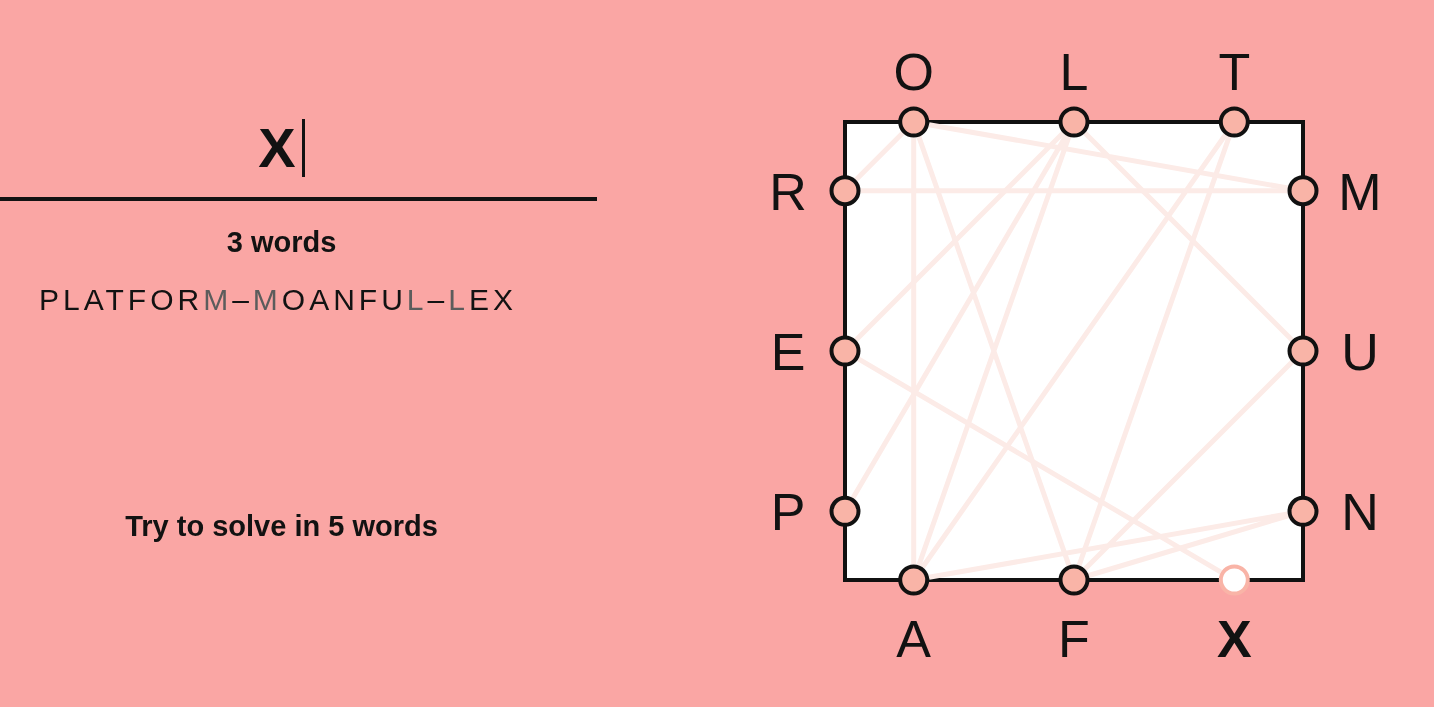  Describe the element at coordinates (914, 639) in the screenshot. I see `letter-label: A` at that location.